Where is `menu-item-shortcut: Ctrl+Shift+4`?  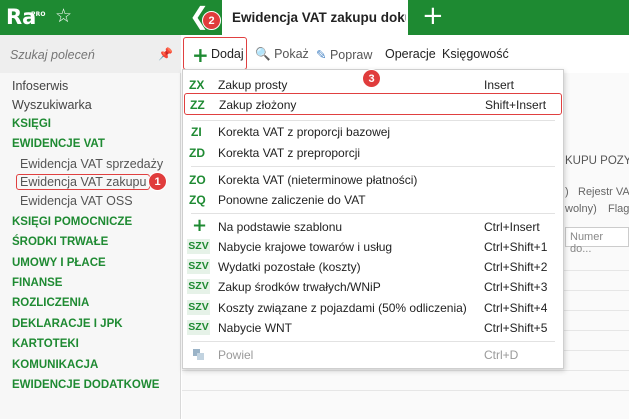
menu-item-shortcut: Ctrl+Shift+4 is located at coordinates (516, 308).